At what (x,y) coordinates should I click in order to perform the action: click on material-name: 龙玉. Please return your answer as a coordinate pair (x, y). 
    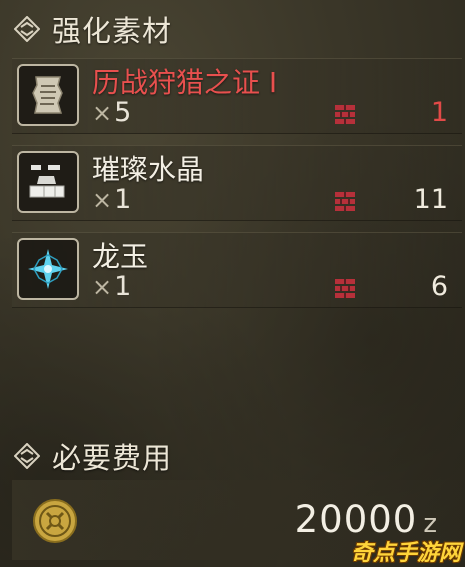
    Looking at the image, I should click on (120, 256).